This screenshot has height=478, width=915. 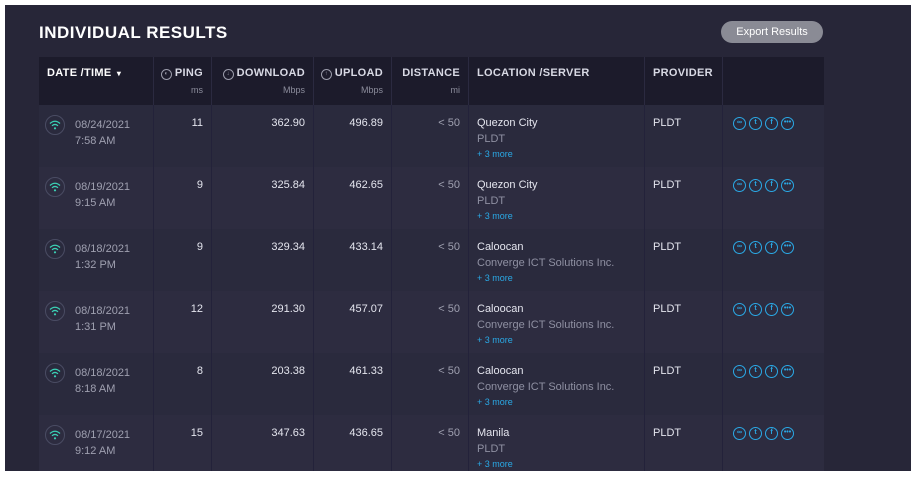 What do you see at coordinates (684, 81) in the screenshot?
I see `provider-column-header: PROVIDER` at bounding box center [684, 81].